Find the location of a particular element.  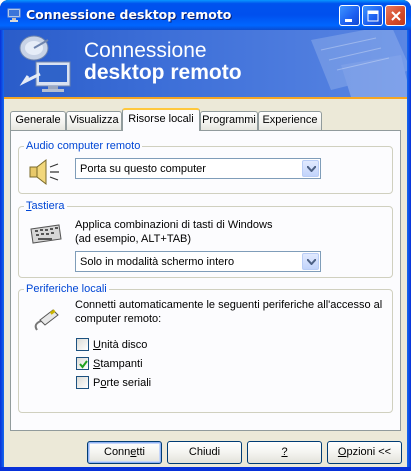

title-bar: Connessione desktop remoto is located at coordinates (205, 15).